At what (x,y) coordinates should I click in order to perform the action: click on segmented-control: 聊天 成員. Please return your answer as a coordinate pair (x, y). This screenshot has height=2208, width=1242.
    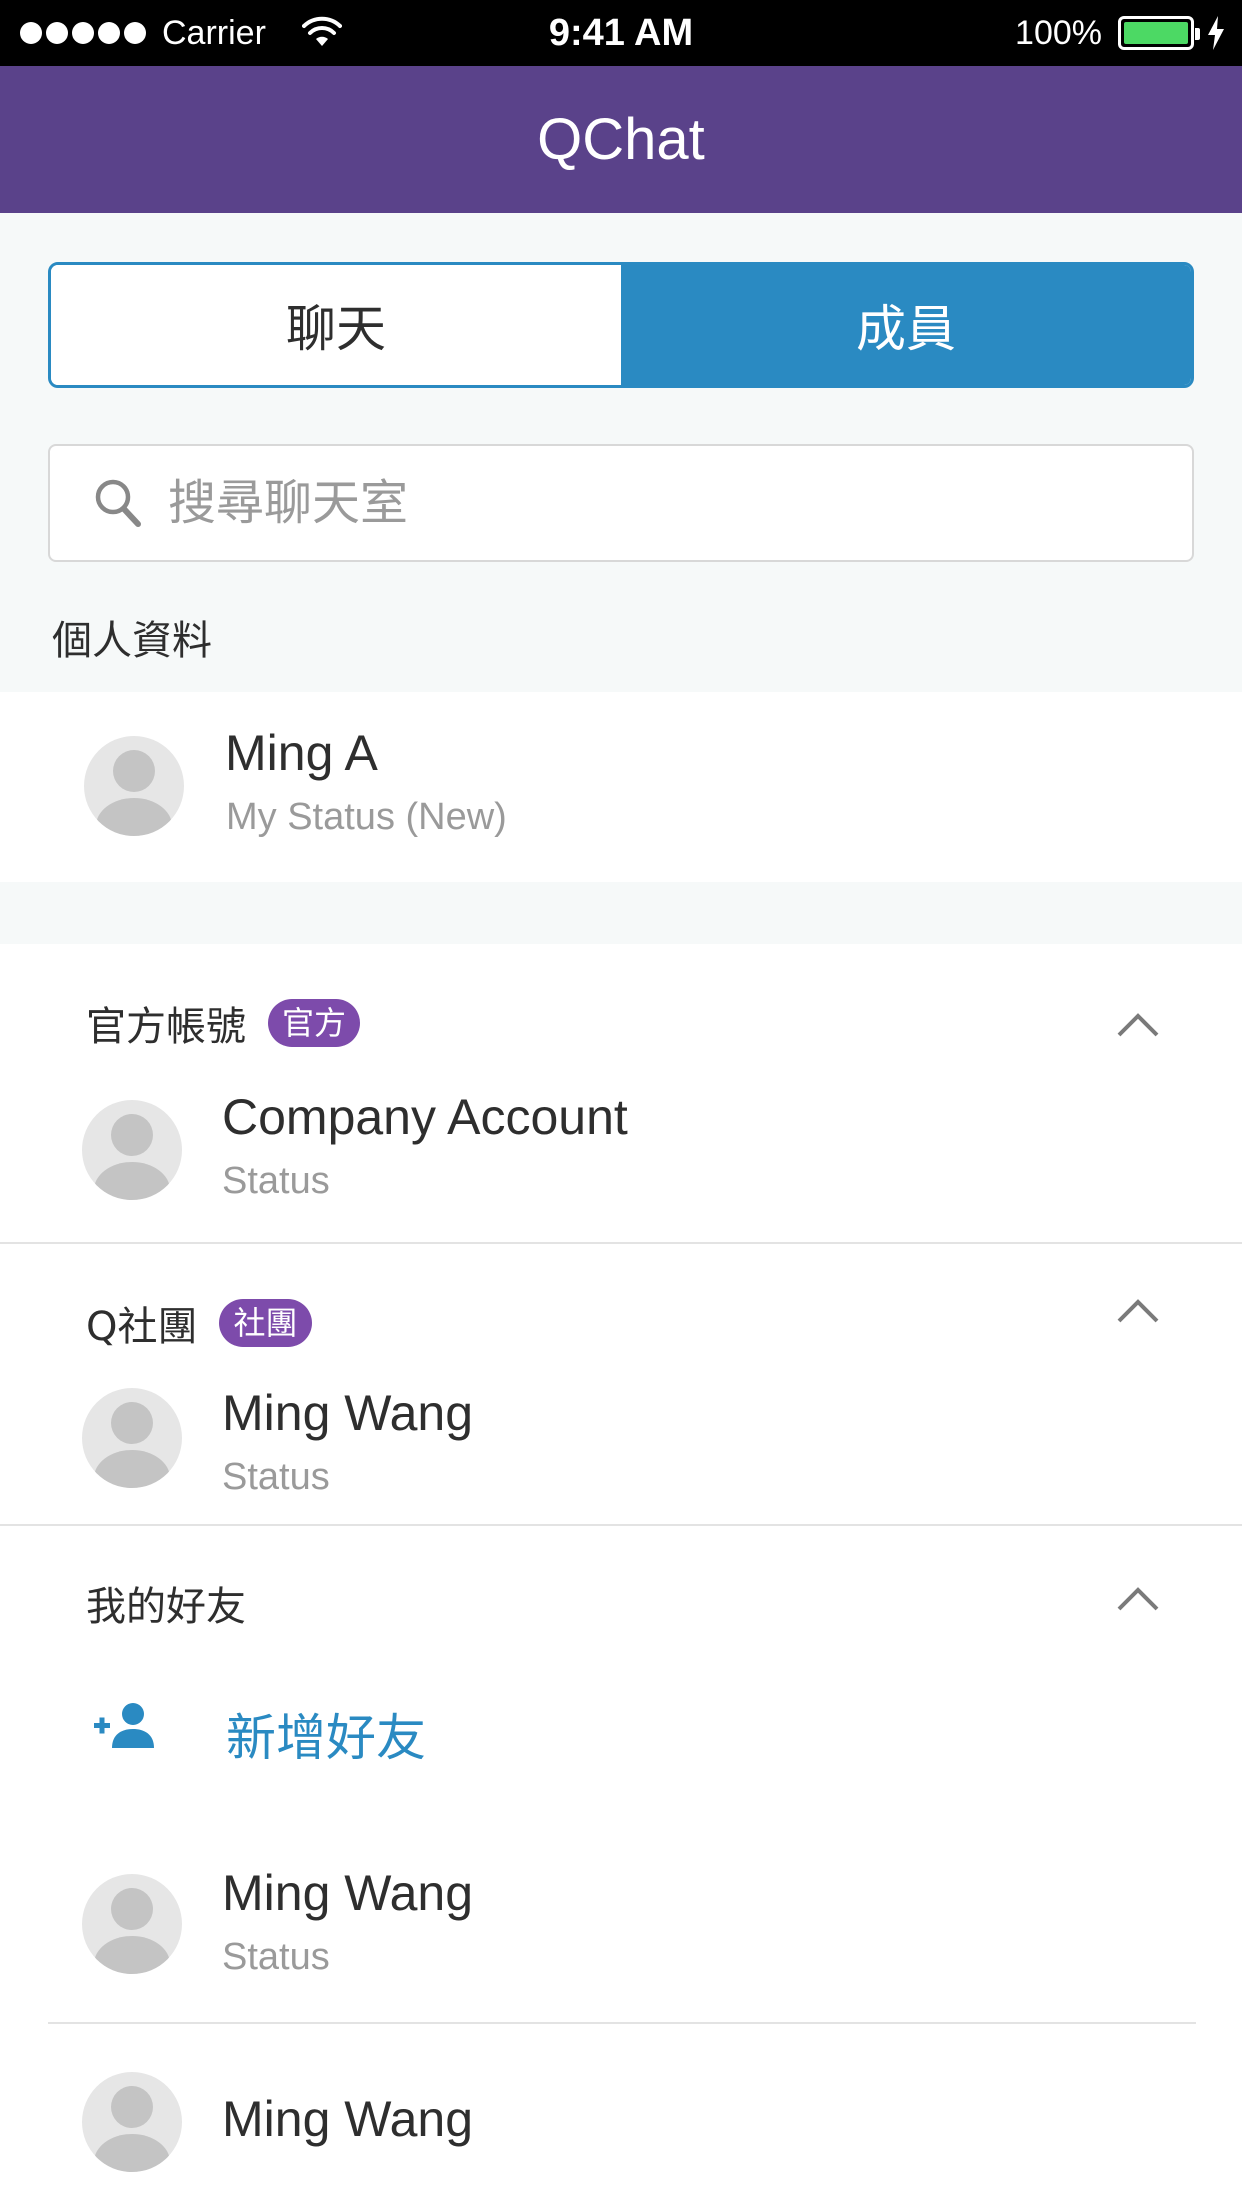
    Looking at the image, I should click on (621, 325).